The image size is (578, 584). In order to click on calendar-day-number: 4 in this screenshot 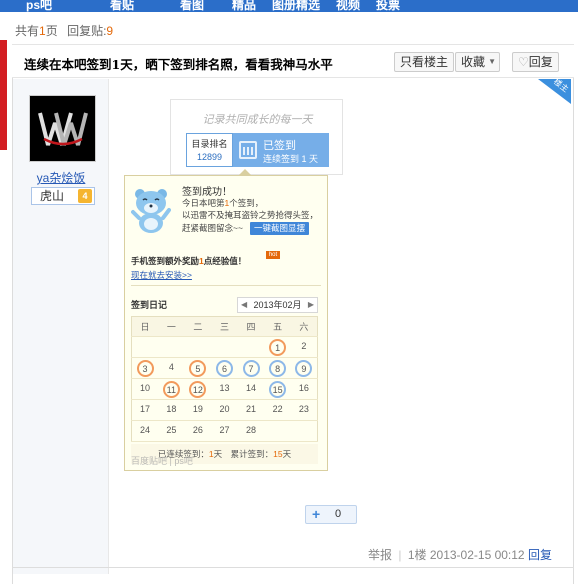, I will do `click(171, 366)`.